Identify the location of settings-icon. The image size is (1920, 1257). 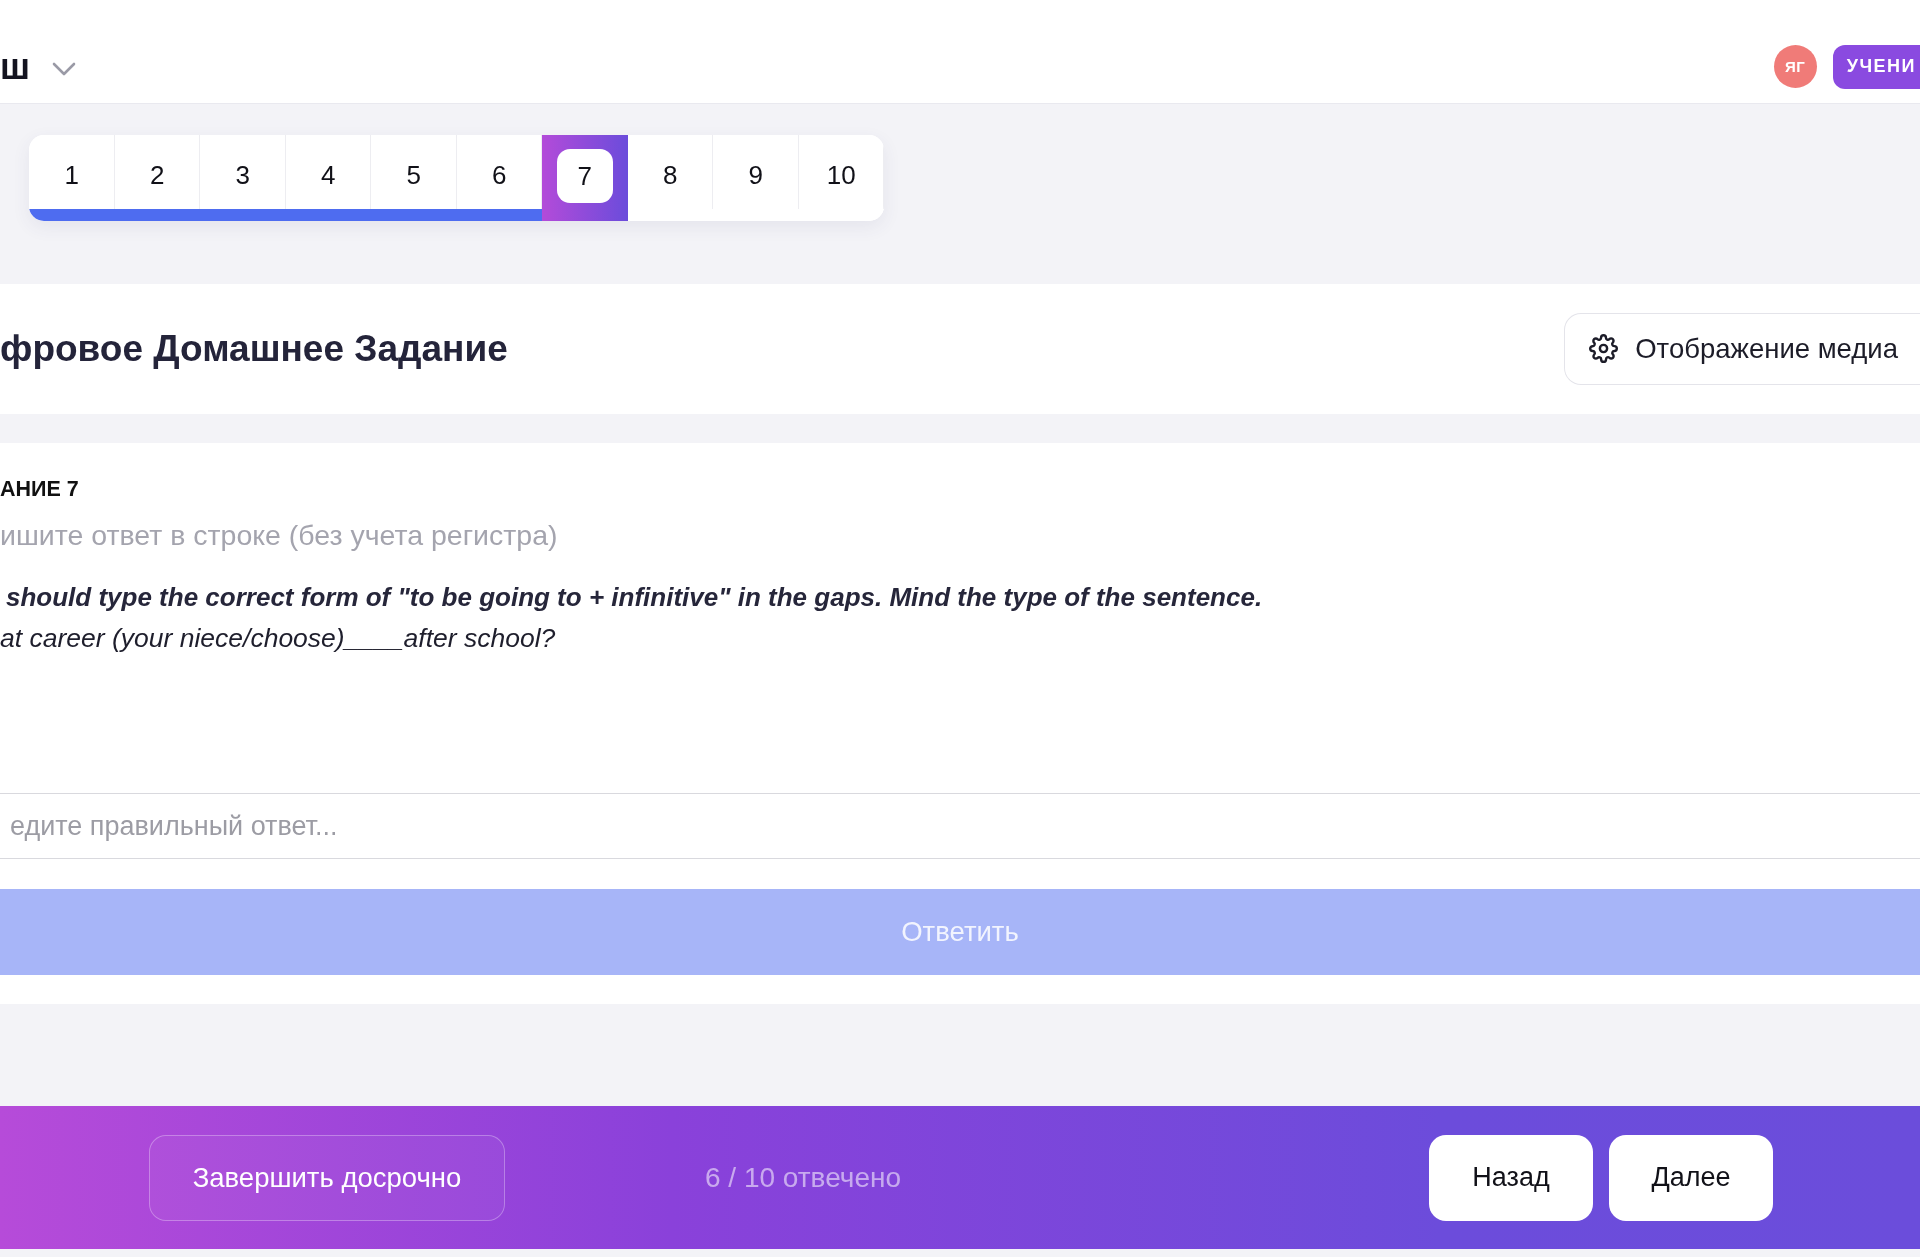
(1604, 348).